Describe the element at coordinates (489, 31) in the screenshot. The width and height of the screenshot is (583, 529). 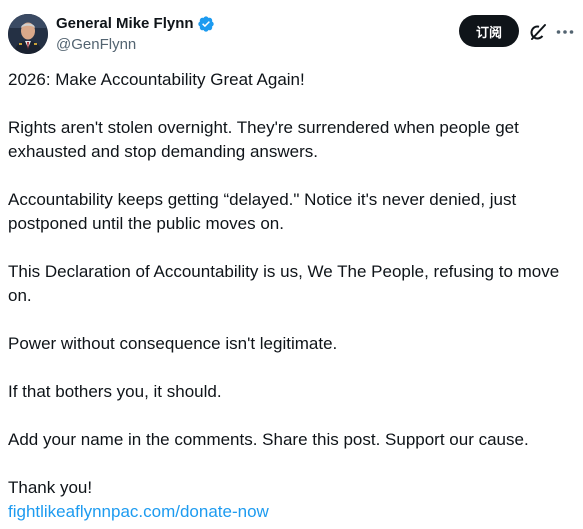
I see `subscribe-button: 订阅` at that location.